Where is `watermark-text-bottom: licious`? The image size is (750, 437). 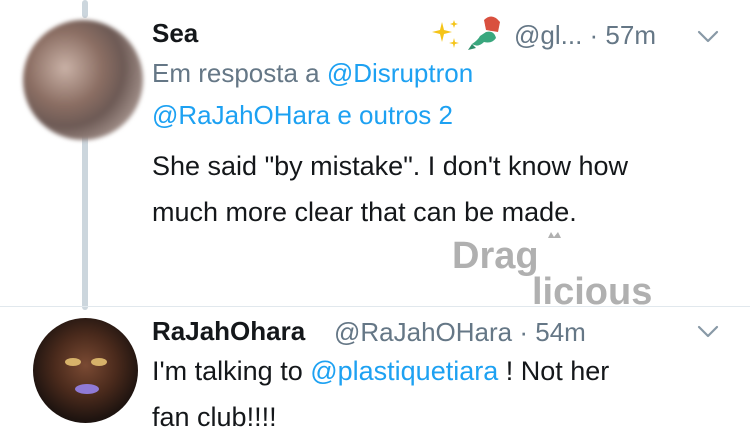 watermark-text-bottom: licious is located at coordinates (592, 290).